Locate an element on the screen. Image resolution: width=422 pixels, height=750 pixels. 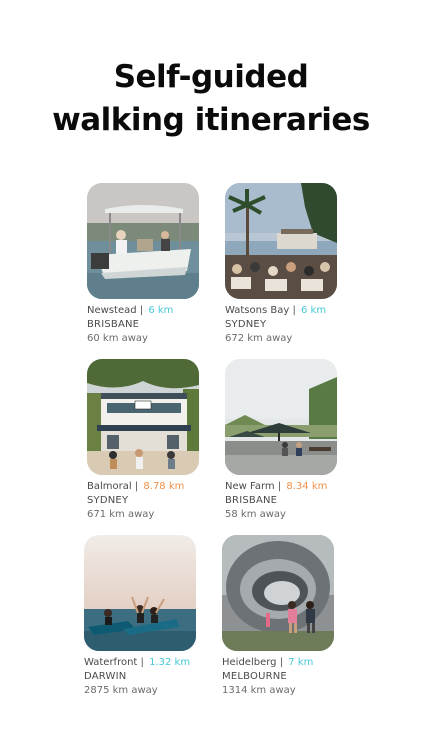
suburb-label: Newstead is located at coordinates (112, 310).